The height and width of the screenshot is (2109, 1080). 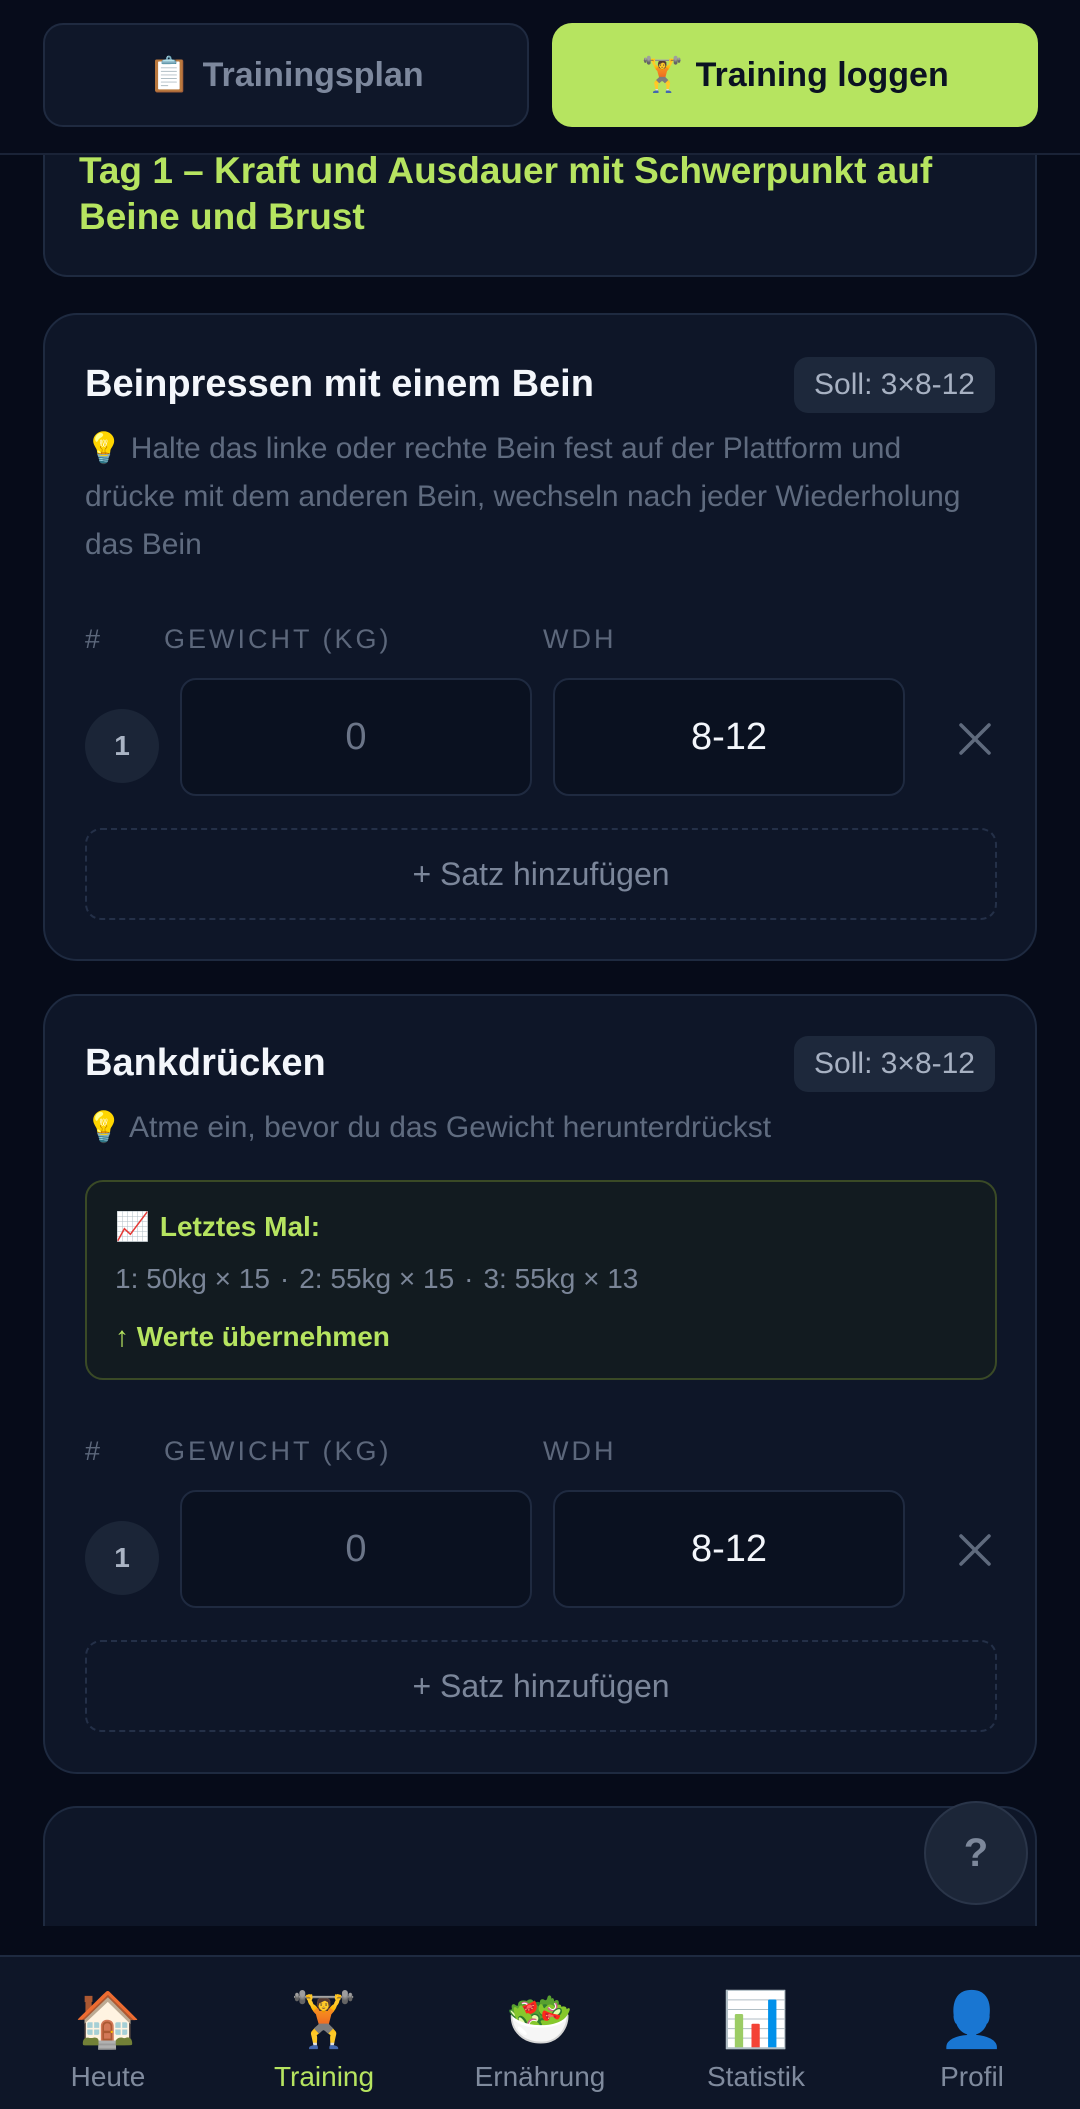 What do you see at coordinates (108, 2076) in the screenshot?
I see `nav-label: Heute` at bounding box center [108, 2076].